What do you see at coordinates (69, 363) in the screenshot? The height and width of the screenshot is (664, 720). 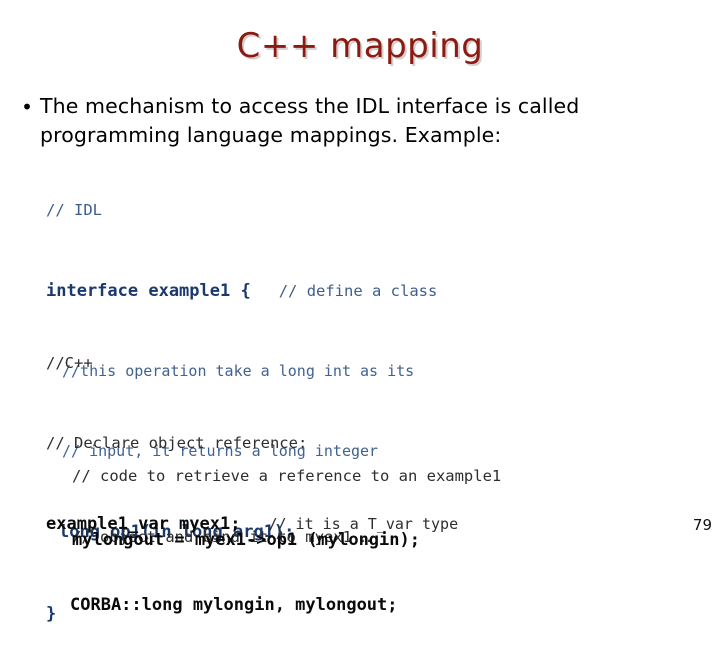 I see `cpp-comment-line-1: //C++` at bounding box center [69, 363].